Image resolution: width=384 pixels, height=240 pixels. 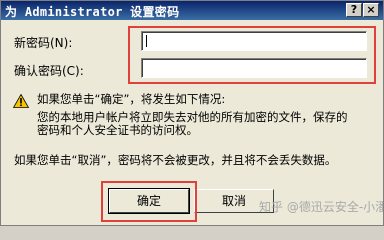 What do you see at coordinates (175, 160) in the screenshot?
I see `cancel-note: 如果您单击“取消”，密码将不会被更改，并且将不会丢失数据。` at bounding box center [175, 160].